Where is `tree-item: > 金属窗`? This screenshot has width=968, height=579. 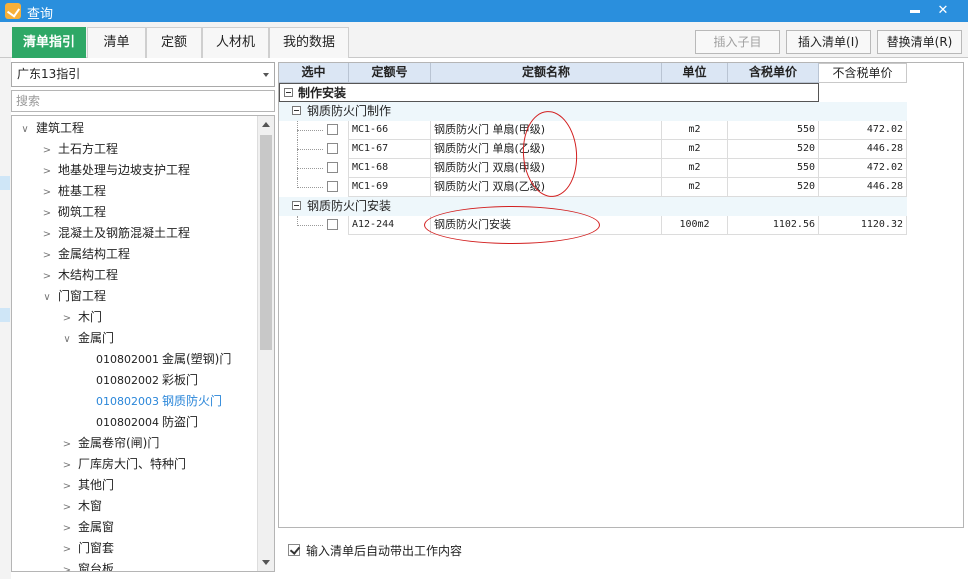
tree-item: > 金属窗 is located at coordinates (87, 527).